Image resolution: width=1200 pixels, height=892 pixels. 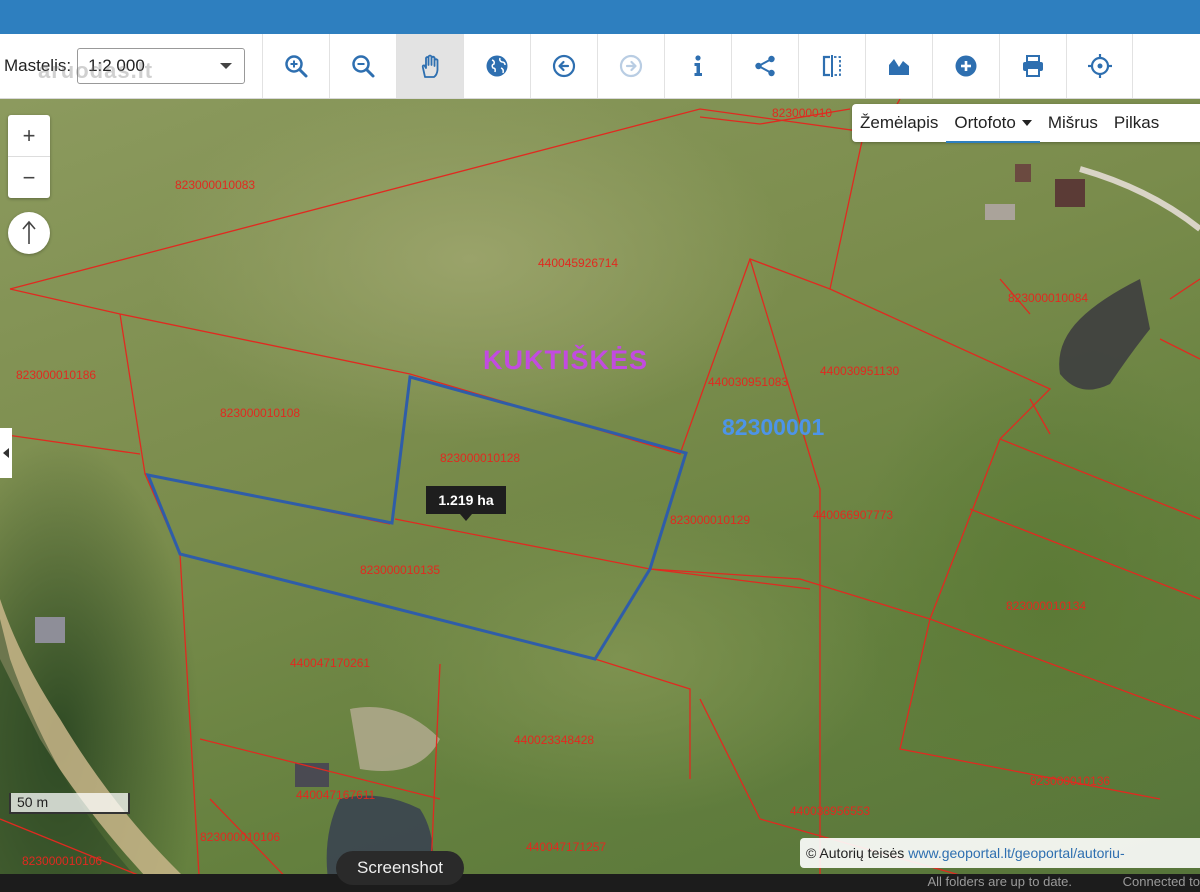 I want to click on attribution-link: www.geoportal.lt/geoportal/autoriu-, so click(x=1016, y=853).